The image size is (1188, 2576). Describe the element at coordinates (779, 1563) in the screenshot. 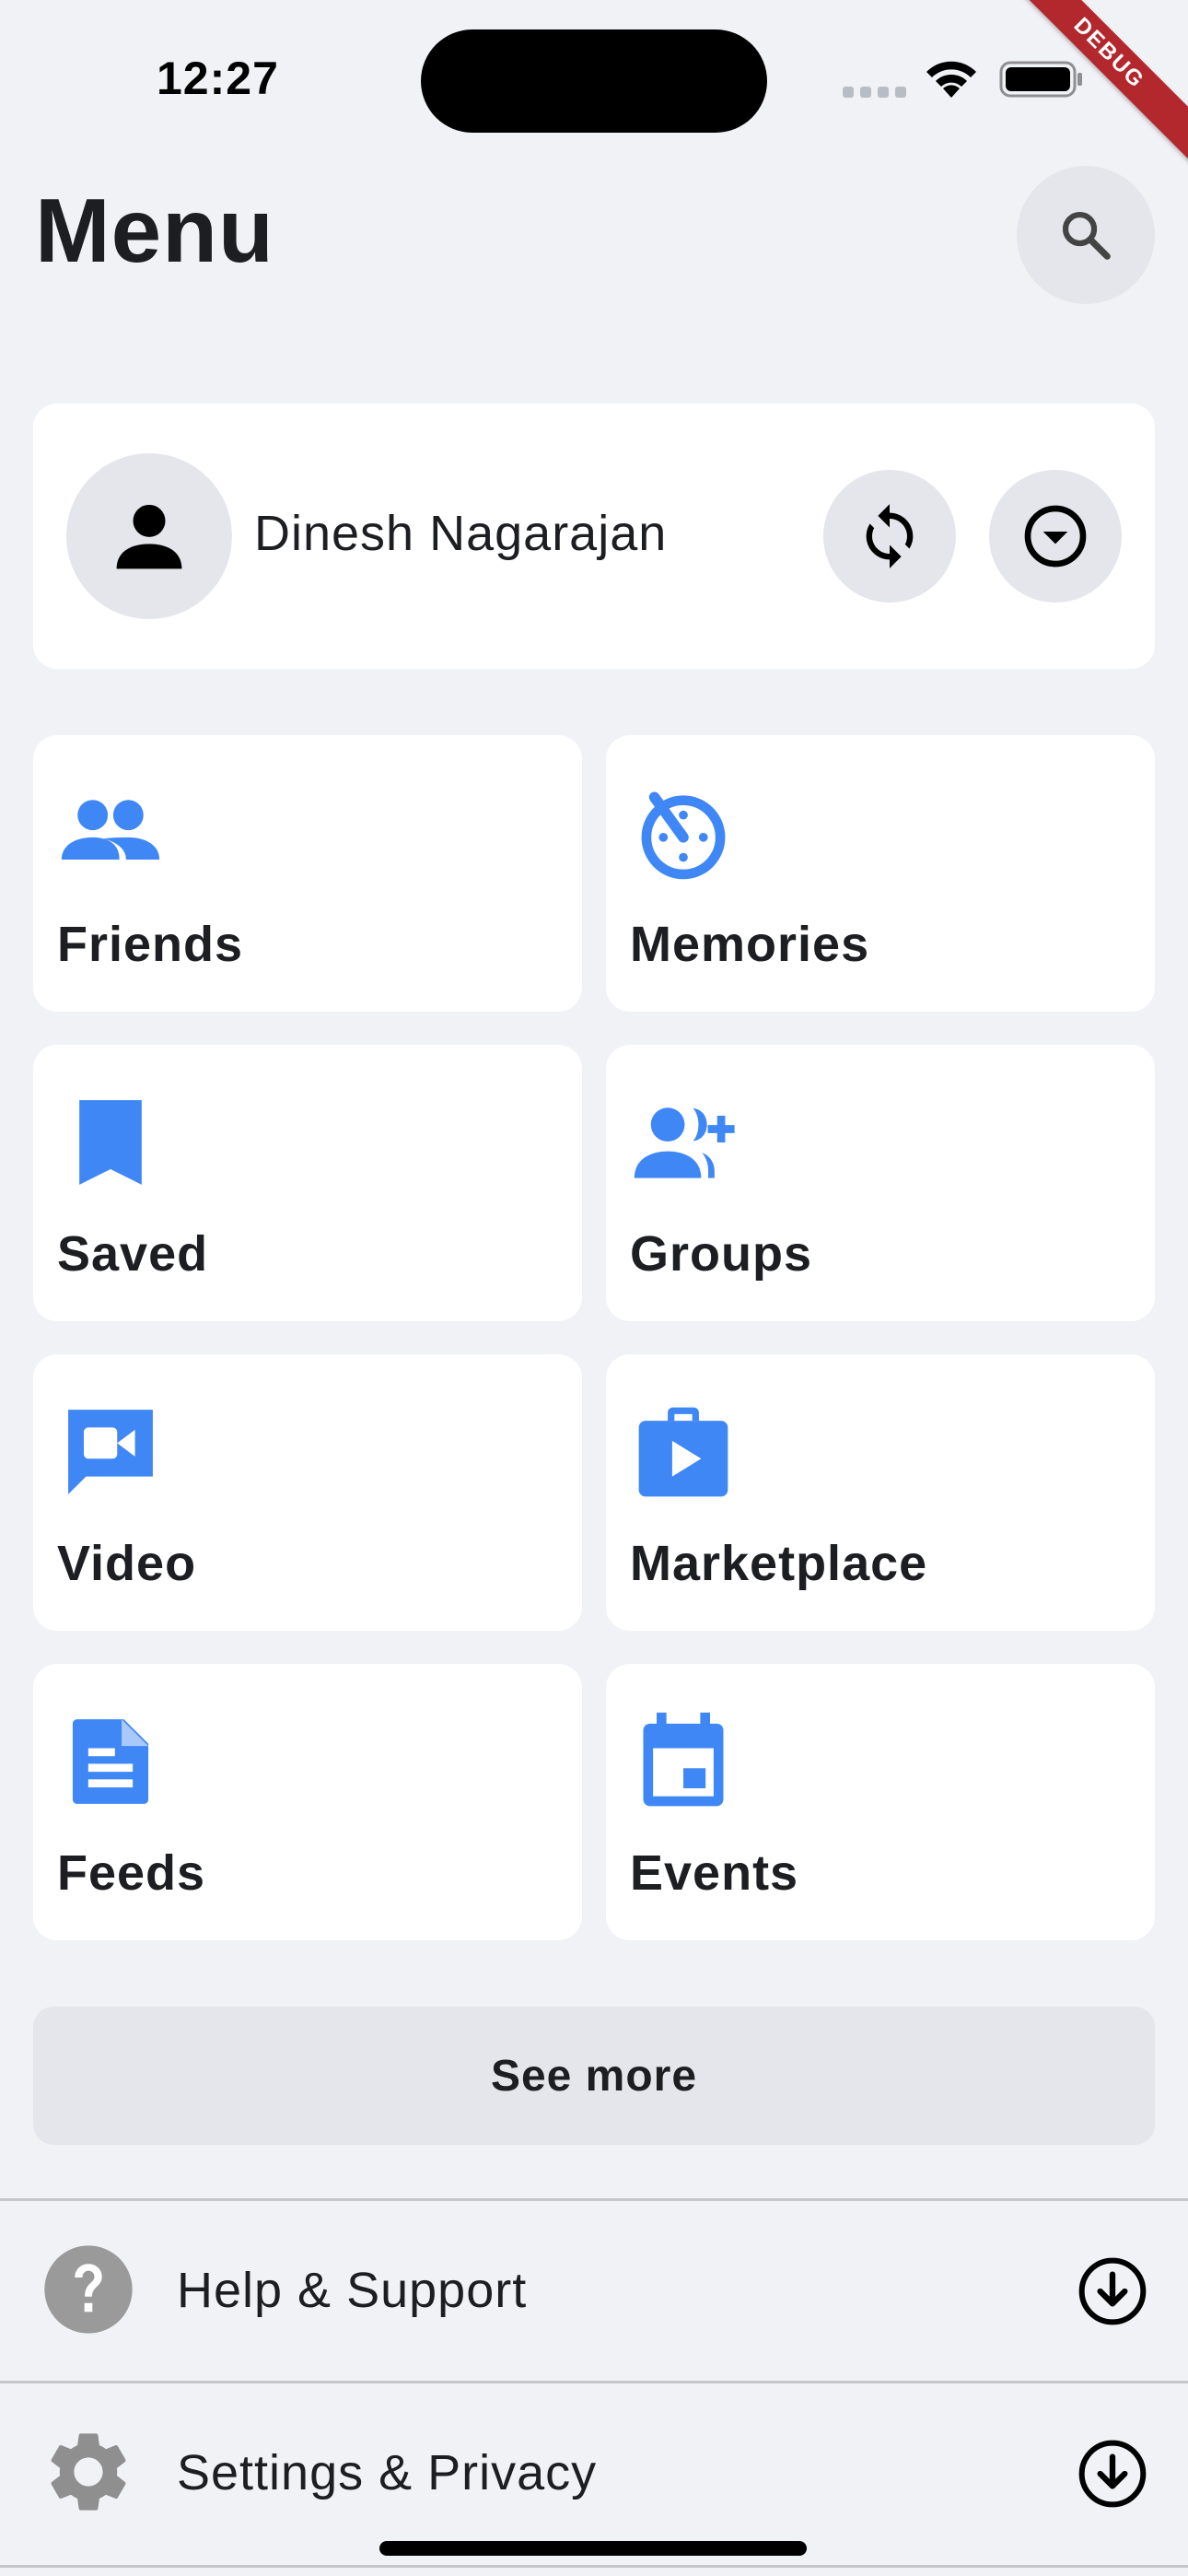

I see `shortcut-label: Marketplace` at that location.